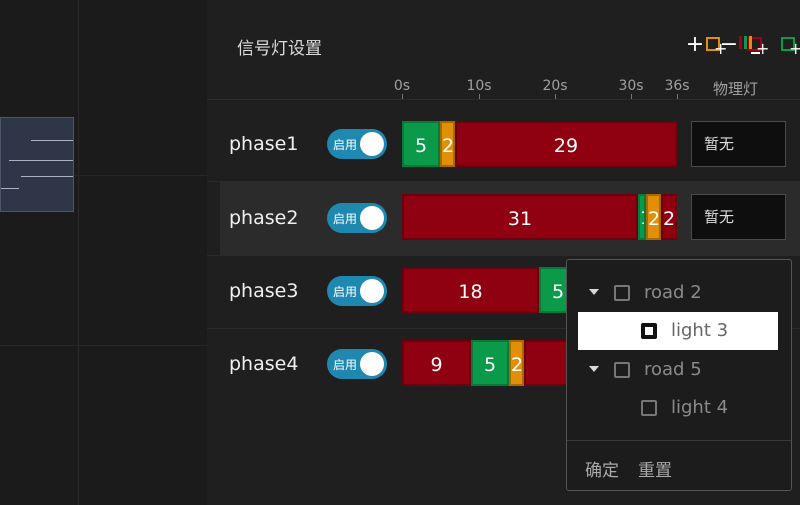 The width and height of the screenshot is (800, 505). Describe the element at coordinates (566, 144) in the screenshot. I see `red-segment: 29` at that location.